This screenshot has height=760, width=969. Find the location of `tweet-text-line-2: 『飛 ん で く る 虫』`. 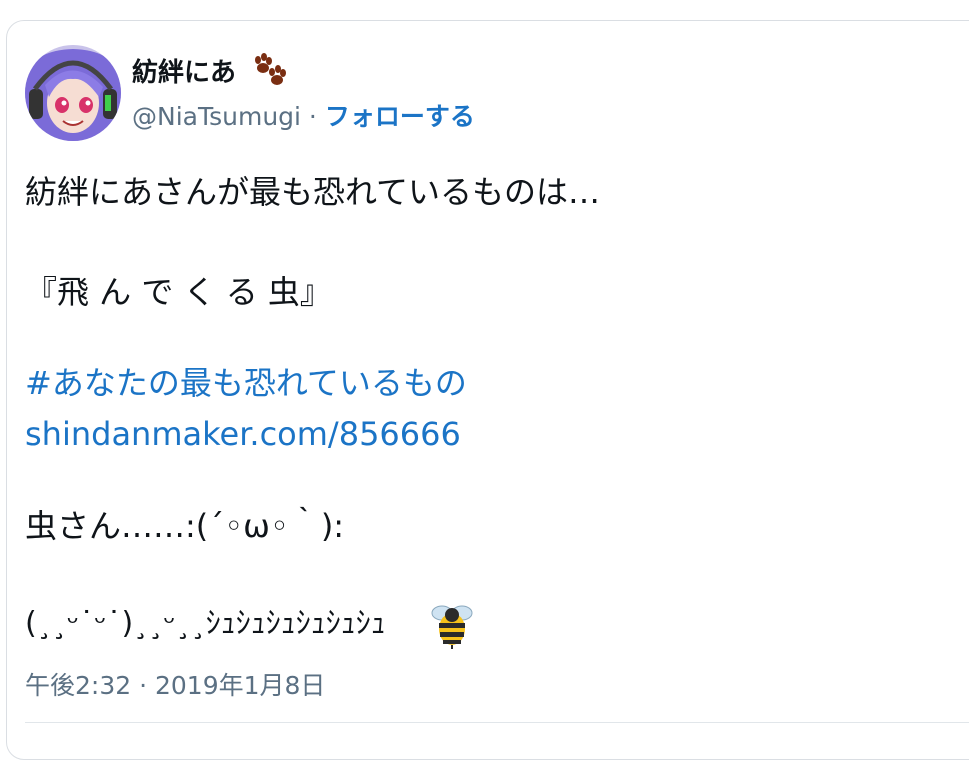

tweet-text-line-2: 『飛 ん で く る 虫』 is located at coordinates (178, 292).